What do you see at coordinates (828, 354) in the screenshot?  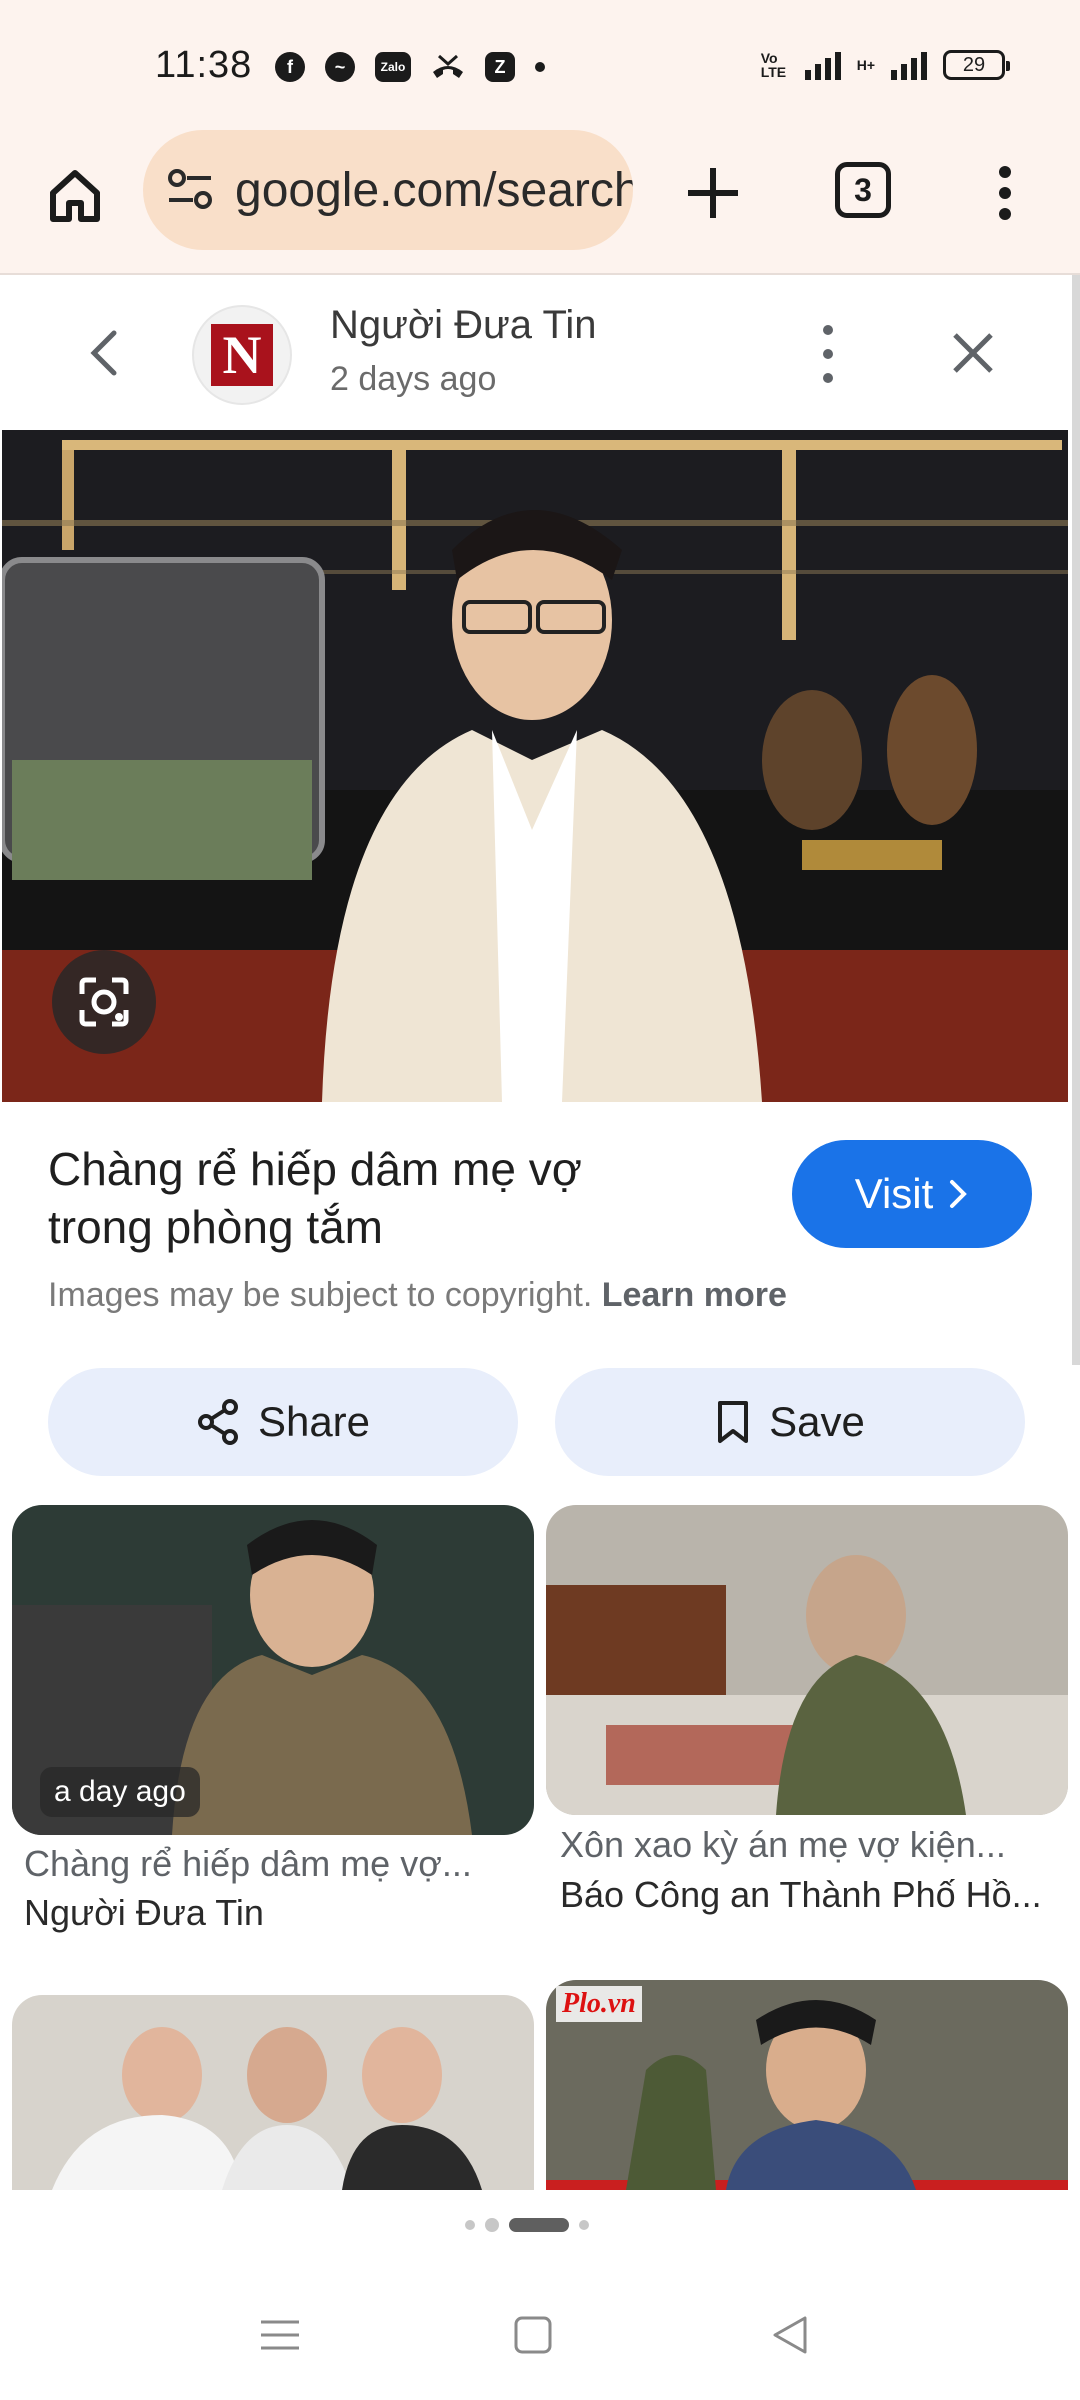 I see `more-options-button` at bounding box center [828, 354].